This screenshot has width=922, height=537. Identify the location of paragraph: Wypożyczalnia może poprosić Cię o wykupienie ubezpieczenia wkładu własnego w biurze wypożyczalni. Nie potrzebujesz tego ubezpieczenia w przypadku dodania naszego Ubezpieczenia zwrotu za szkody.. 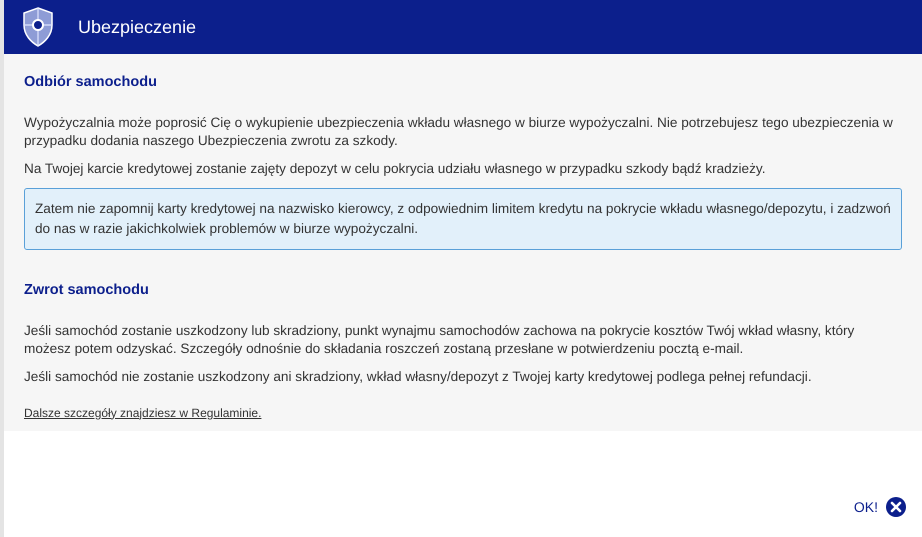
(459, 132).